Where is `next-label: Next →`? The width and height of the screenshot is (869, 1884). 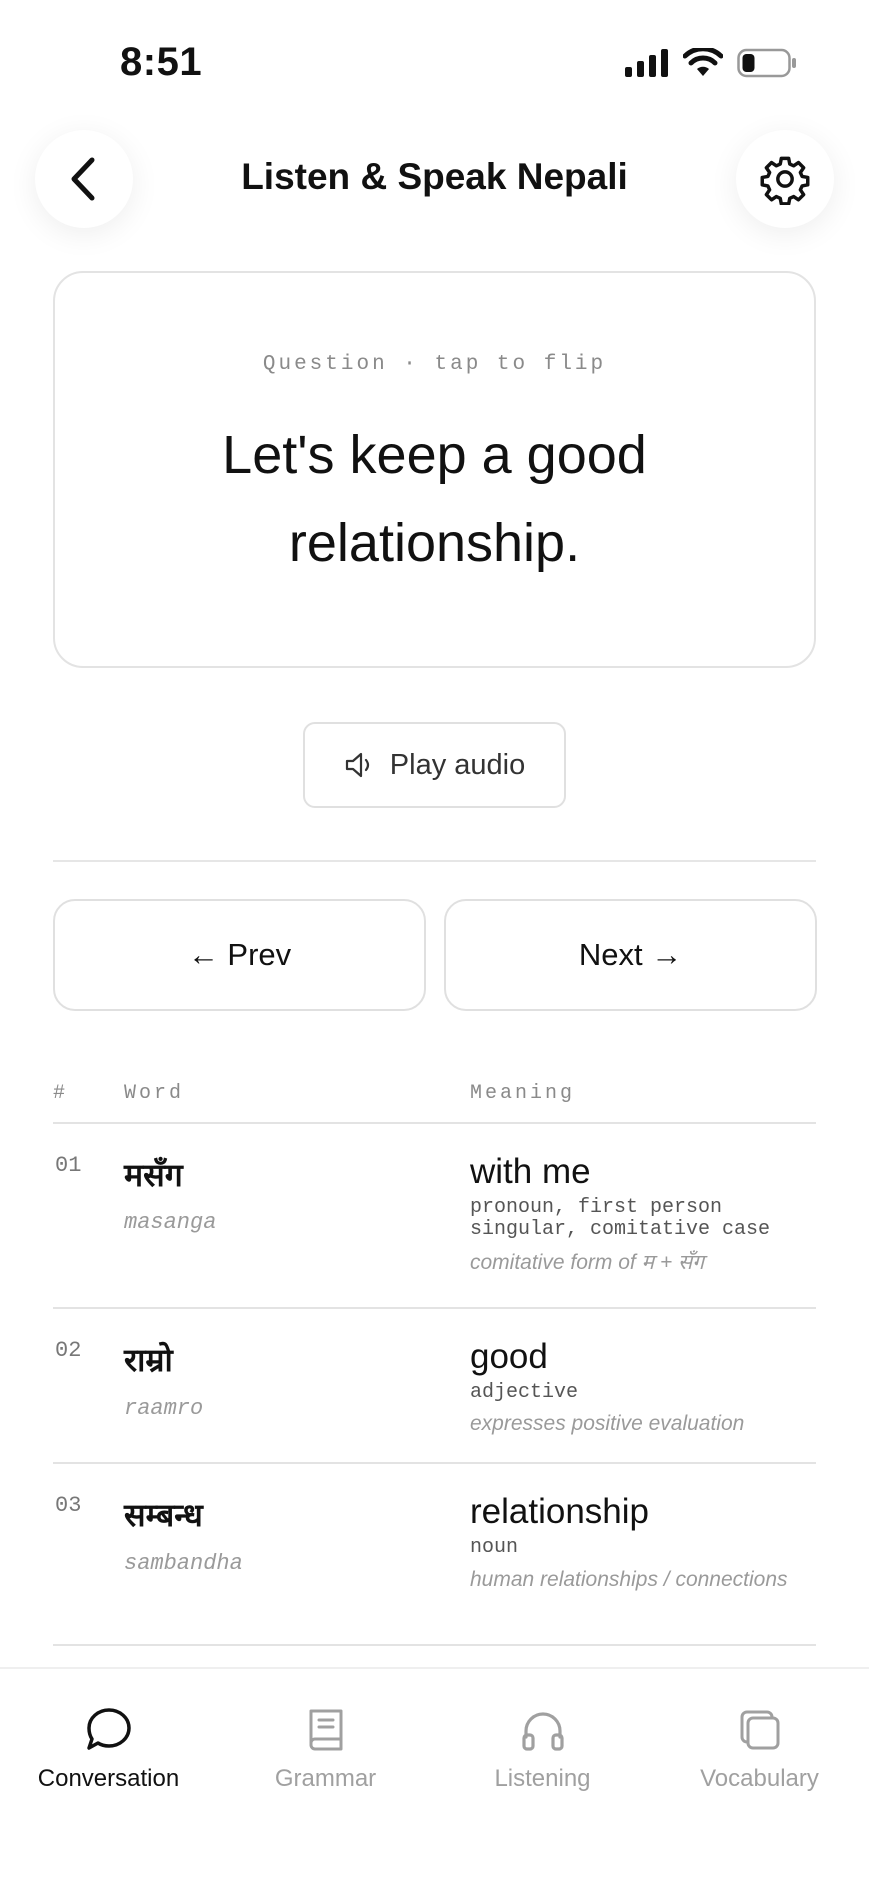 next-label: Next → is located at coordinates (630, 954).